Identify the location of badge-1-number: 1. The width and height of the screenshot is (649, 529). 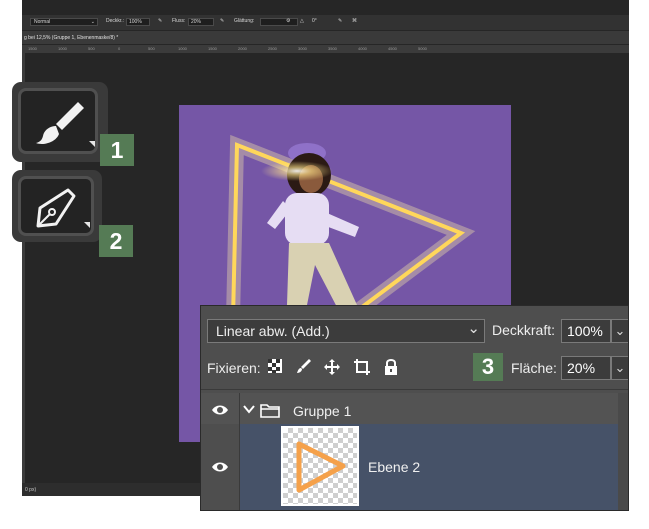
(117, 150).